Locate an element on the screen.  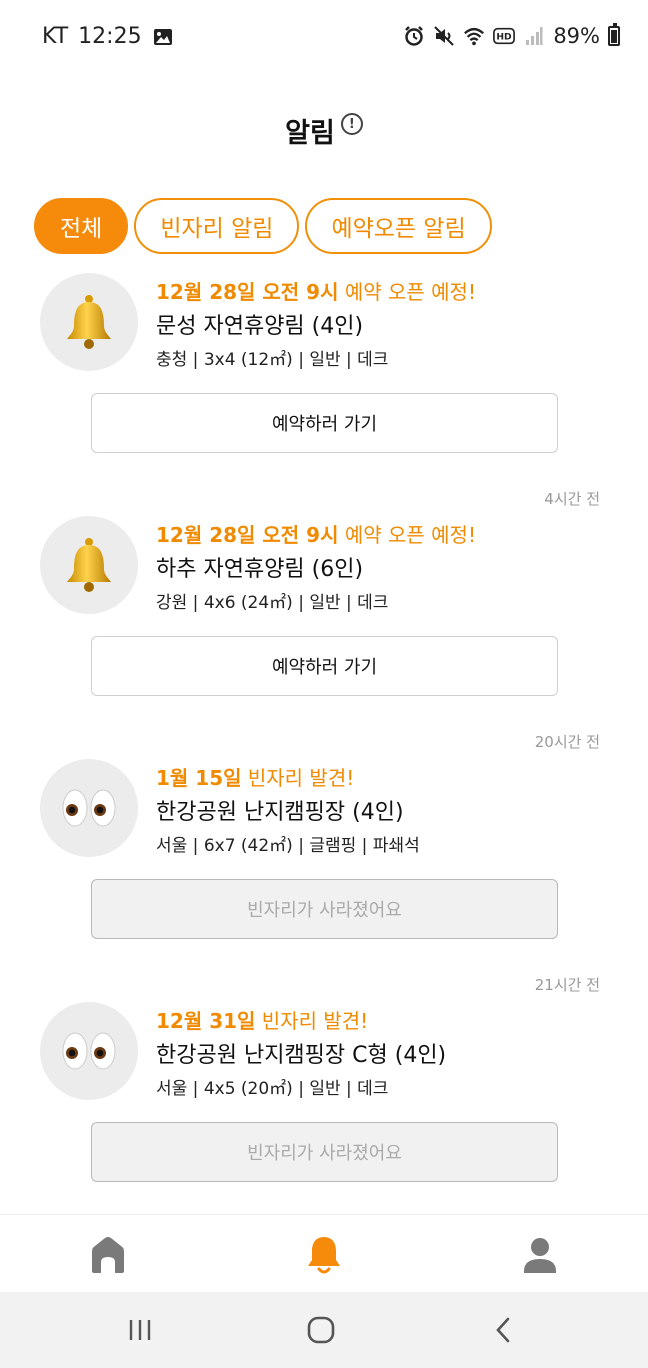
campsite-meta: 서울 | 4x5 (20㎡) | 일반 | 데크 is located at coordinates (272, 1089).